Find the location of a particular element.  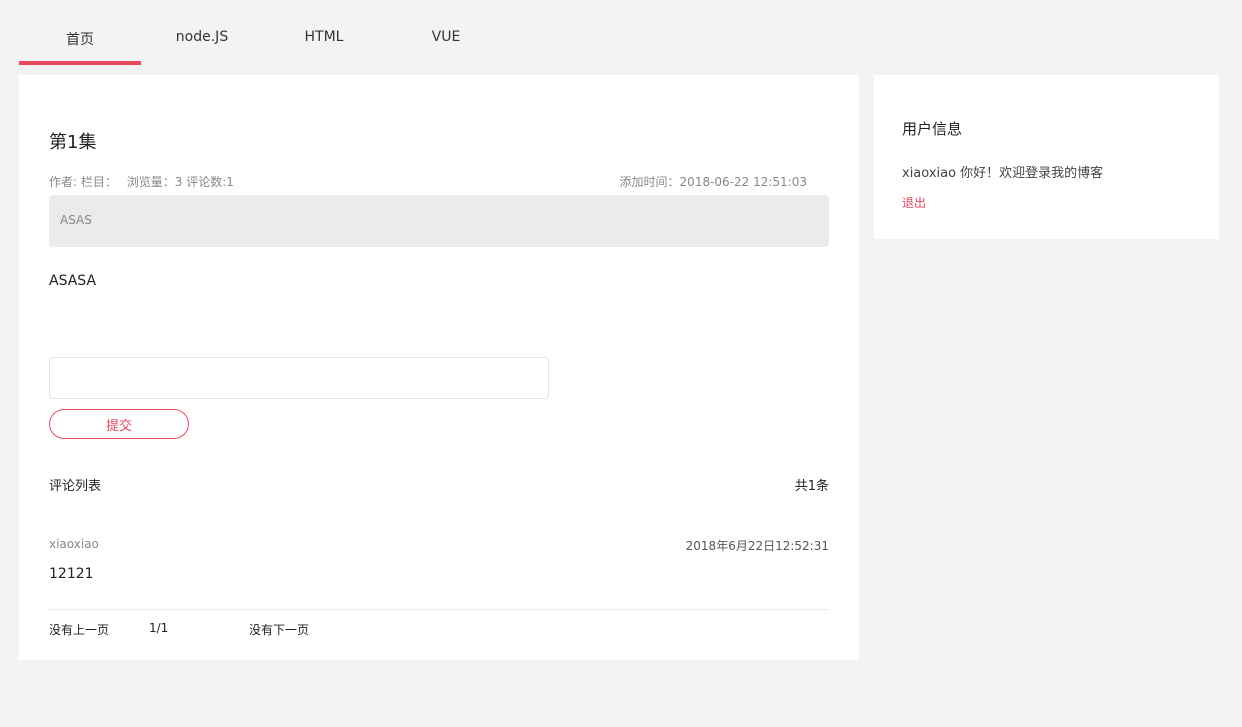

comment-item: xiaoxiao 2018年6月22日12:52:31 12121 is located at coordinates (439, 559).